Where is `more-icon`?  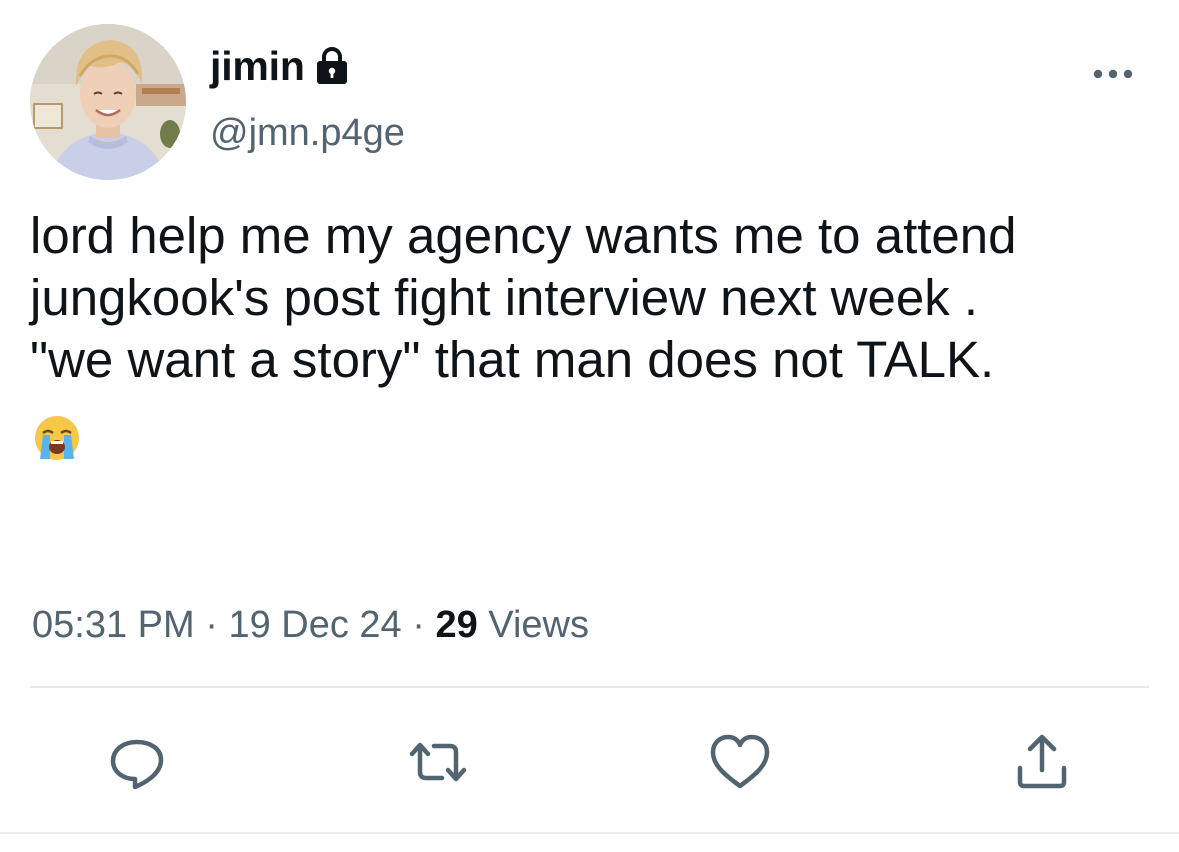 more-icon is located at coordinates (1113, 74).